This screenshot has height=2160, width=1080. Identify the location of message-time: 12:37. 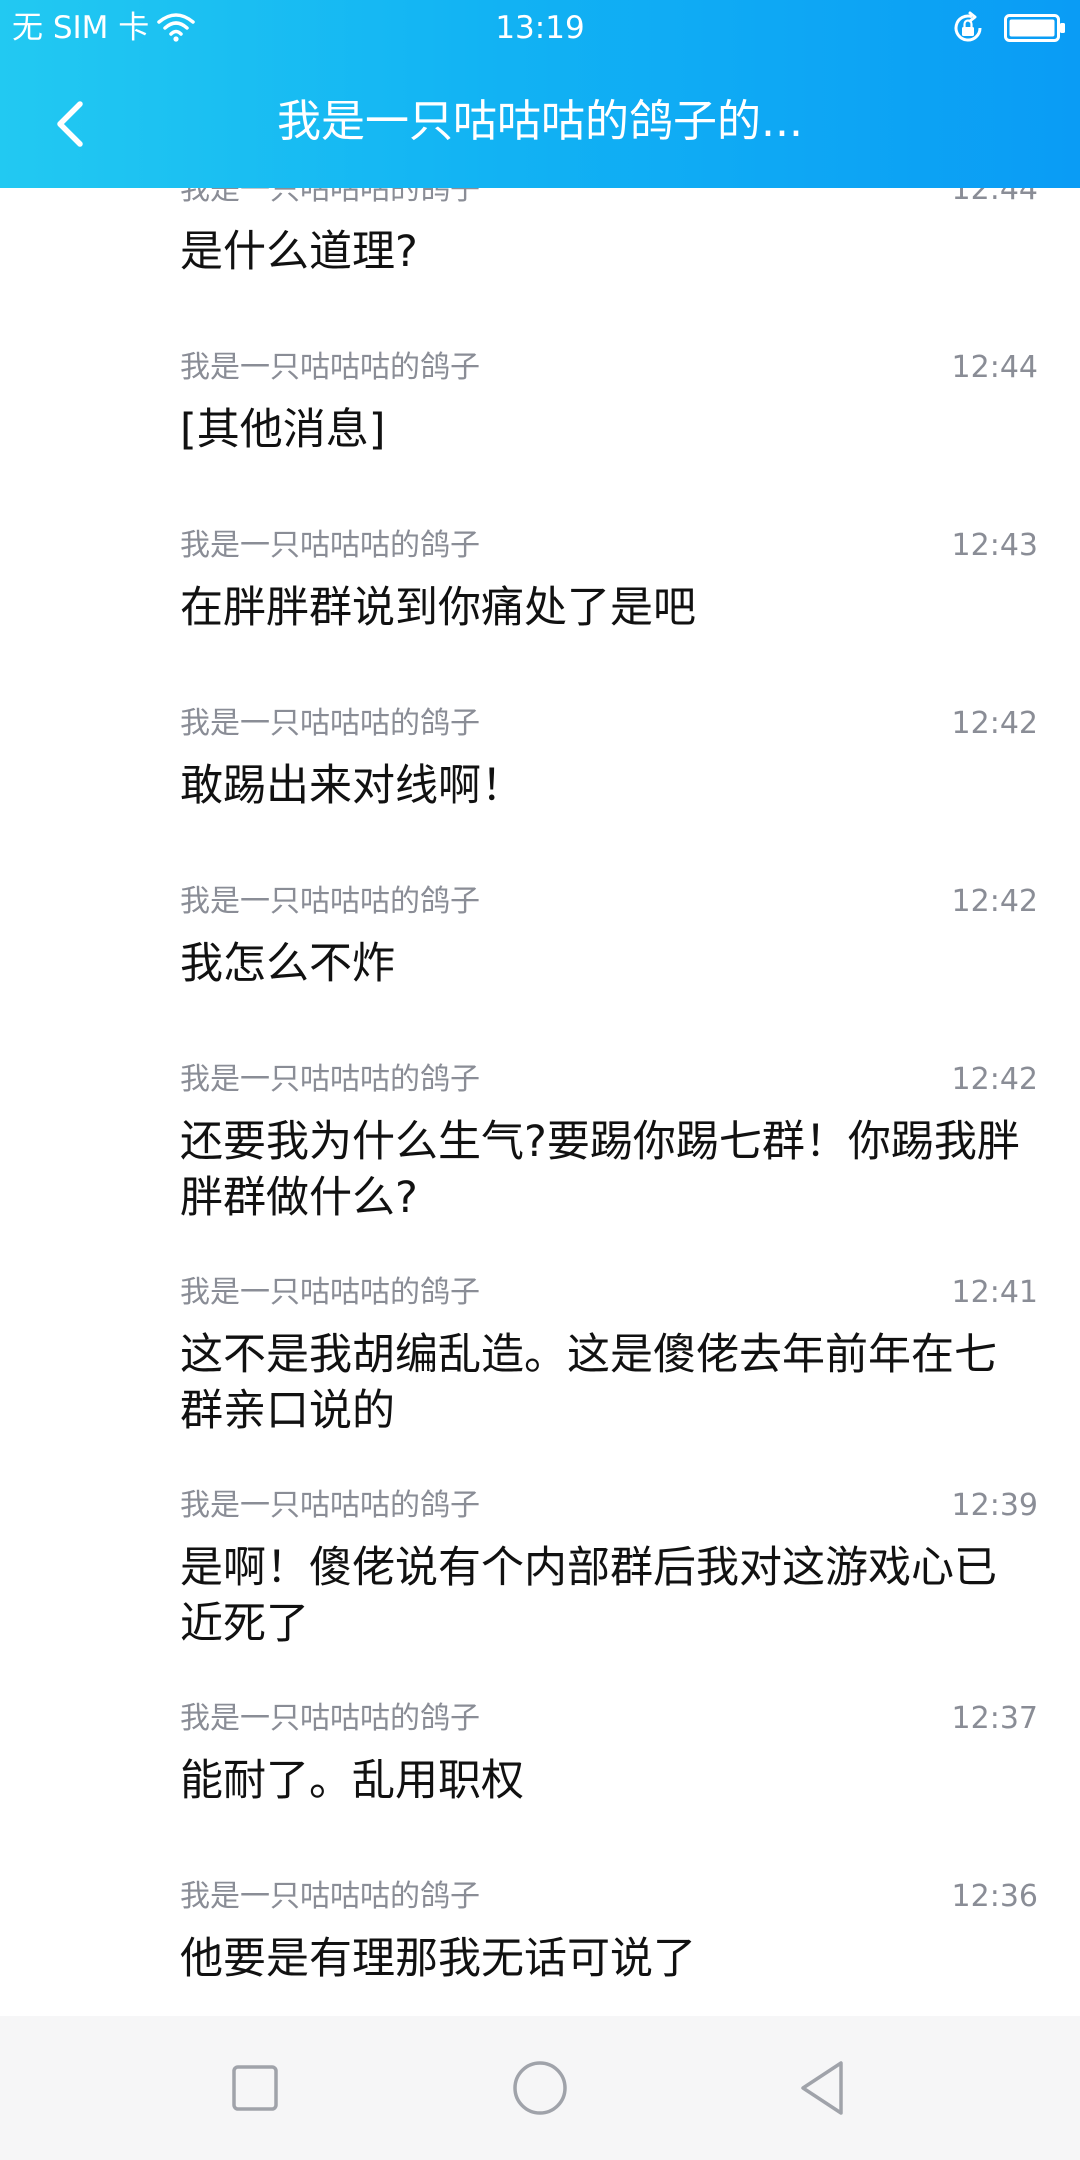
(994, 1718).